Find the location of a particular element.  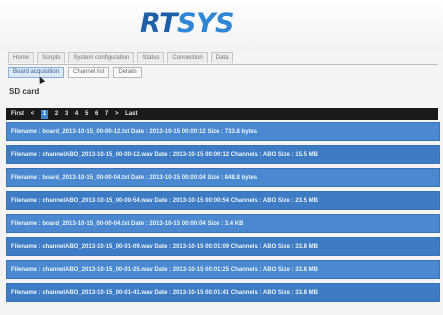

pager-first-link: First is located at coordinates (17, 114).